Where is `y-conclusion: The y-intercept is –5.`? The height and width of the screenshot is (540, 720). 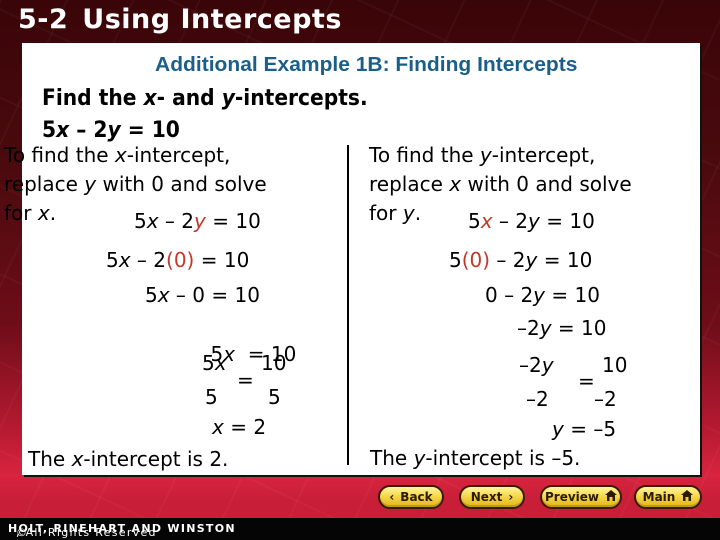
y-conclusion: The y-intercept is –5. is located at coordinates (475, 458).